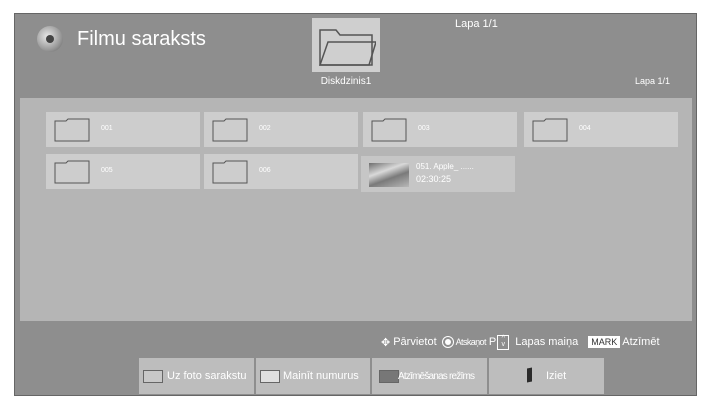 The image size is (705, 399). What do you see at coordinates (265, 170) in the screenshot?
I see `folder-label: 006` at bounding box center [265, 170].